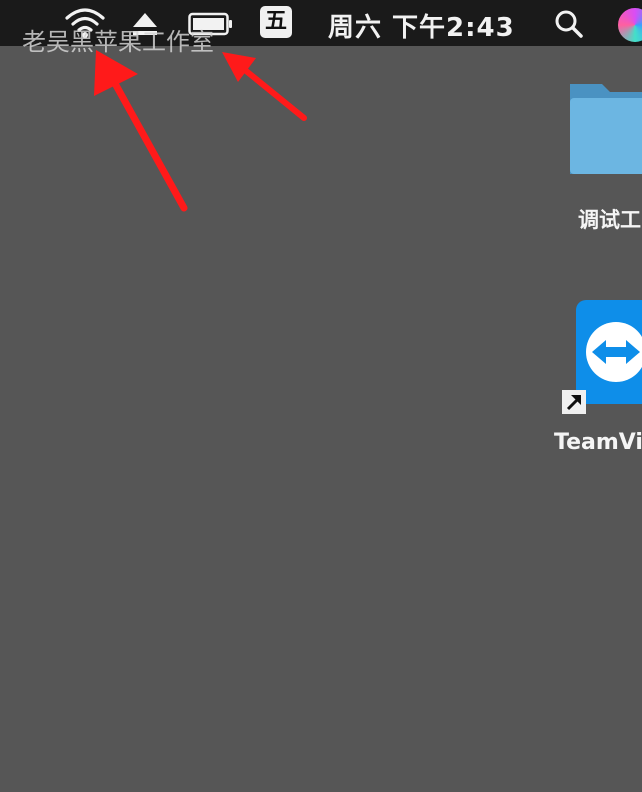 This screenshot has width=642, height=792. What do you see at coordinates (598, 442) in the screenshot?
I see `desktop-item-label: TeamVi` at bounding box center [598, 442].